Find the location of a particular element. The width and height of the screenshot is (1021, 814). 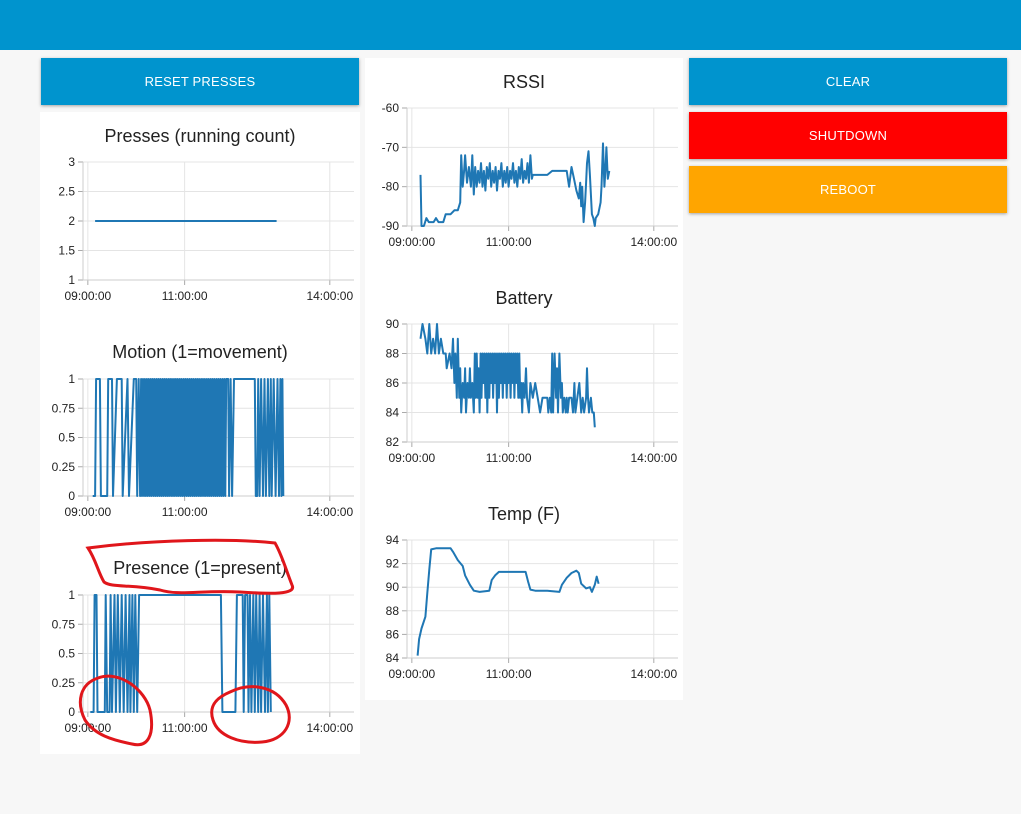

battery-ytick-label: 82 is located at coordinates (393, 442).